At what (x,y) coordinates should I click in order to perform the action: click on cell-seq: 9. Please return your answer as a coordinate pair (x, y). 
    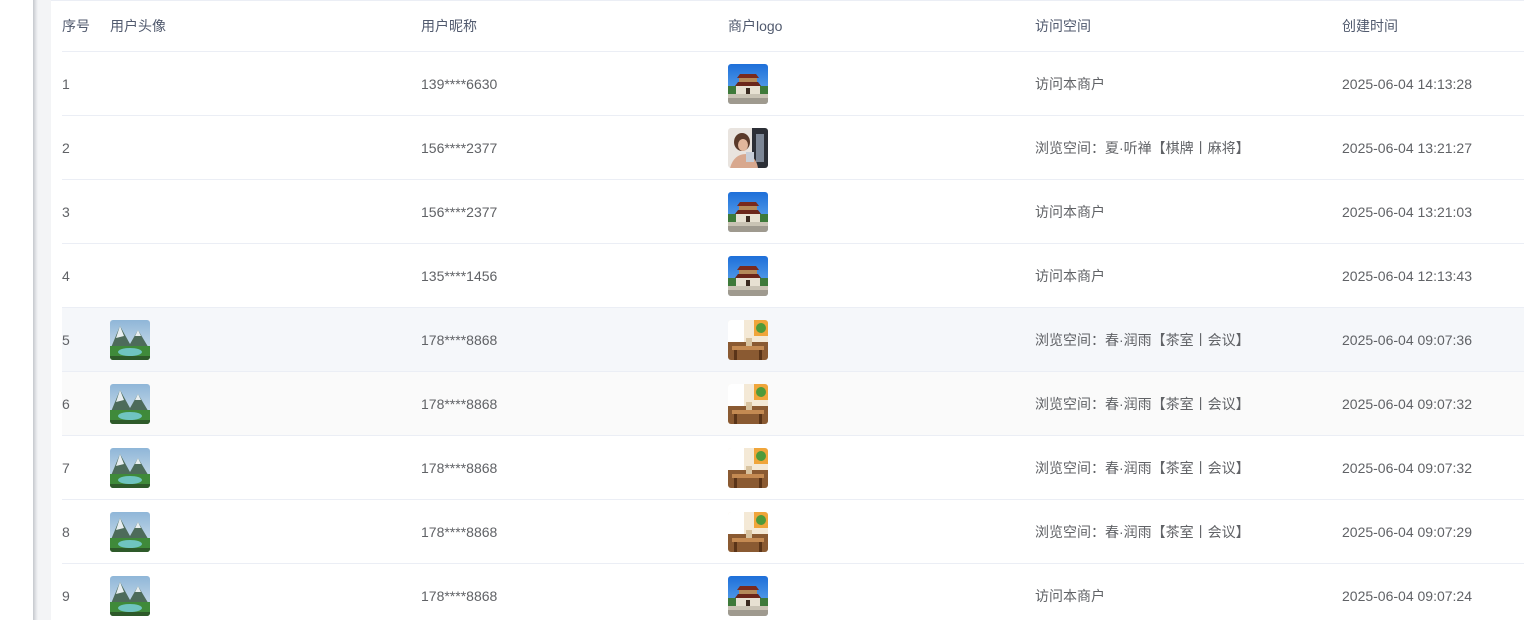
    Looking at the image, I should click on (66, 595).